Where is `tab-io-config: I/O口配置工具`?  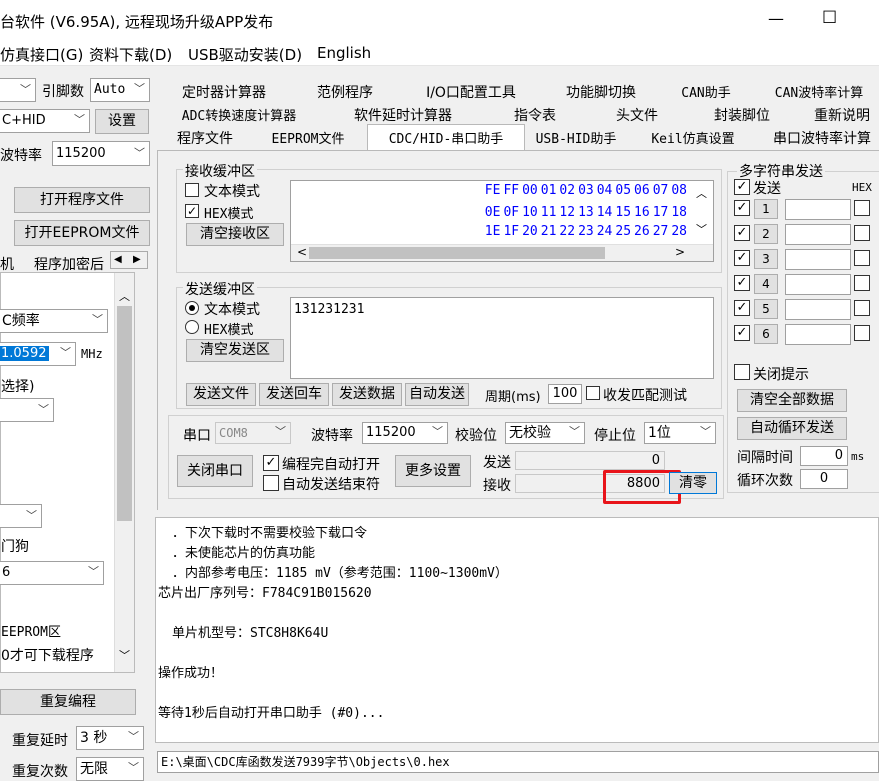 tab-io-config: I/O口配置工具 is located at coordinates (471, 92).